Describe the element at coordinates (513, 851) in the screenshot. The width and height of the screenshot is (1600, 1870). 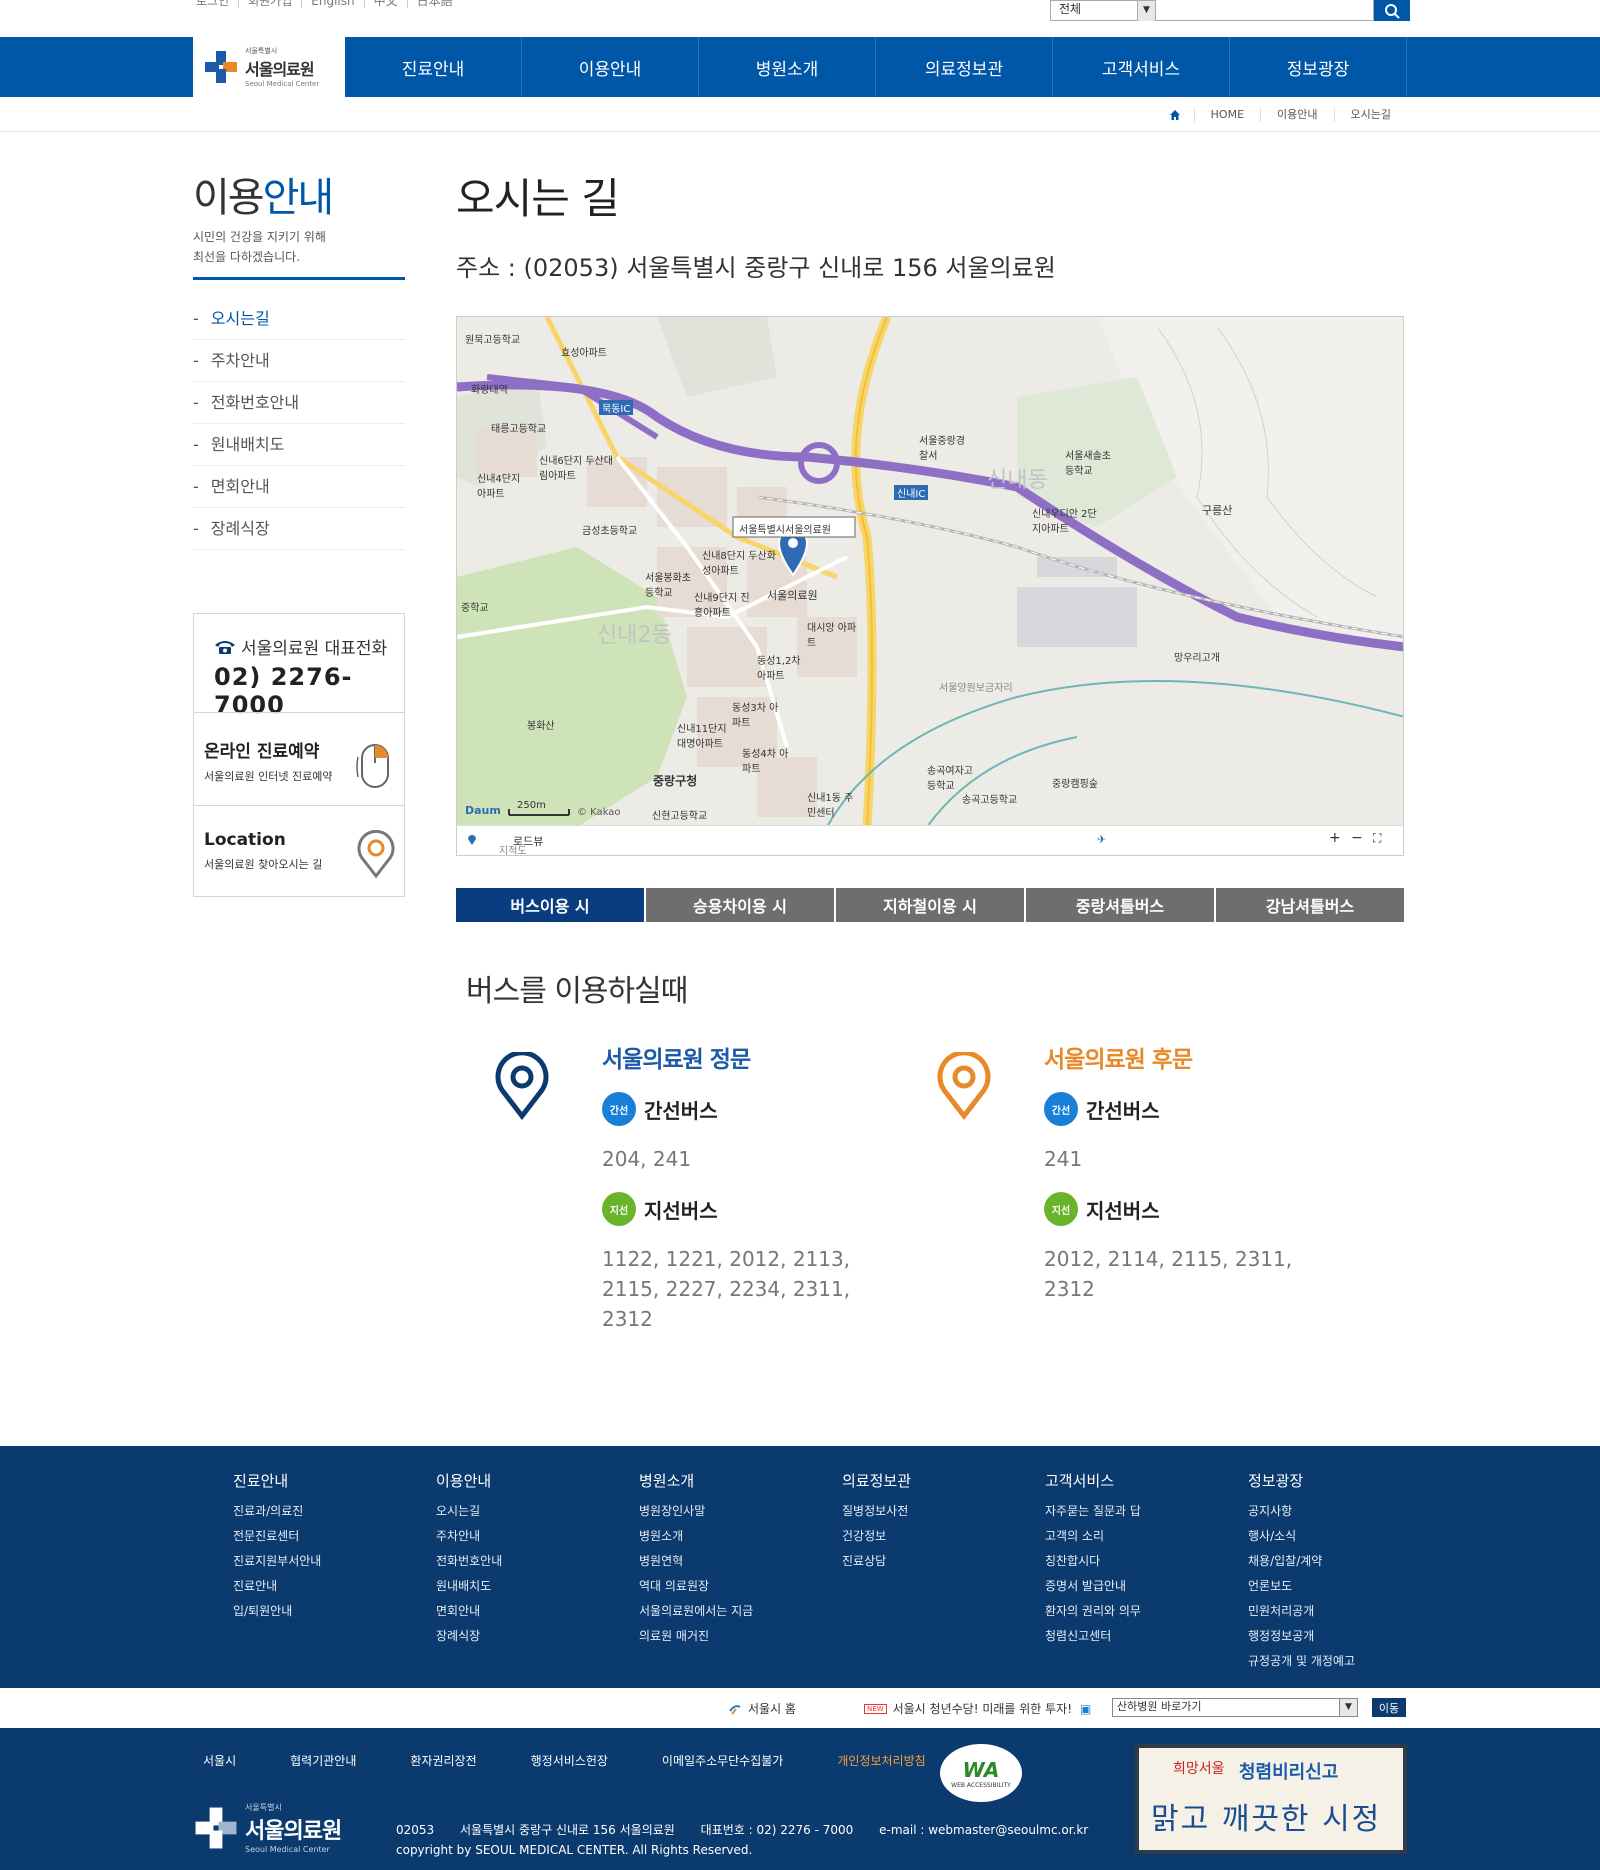
I see `cadastral-button: 지적도` at that location.